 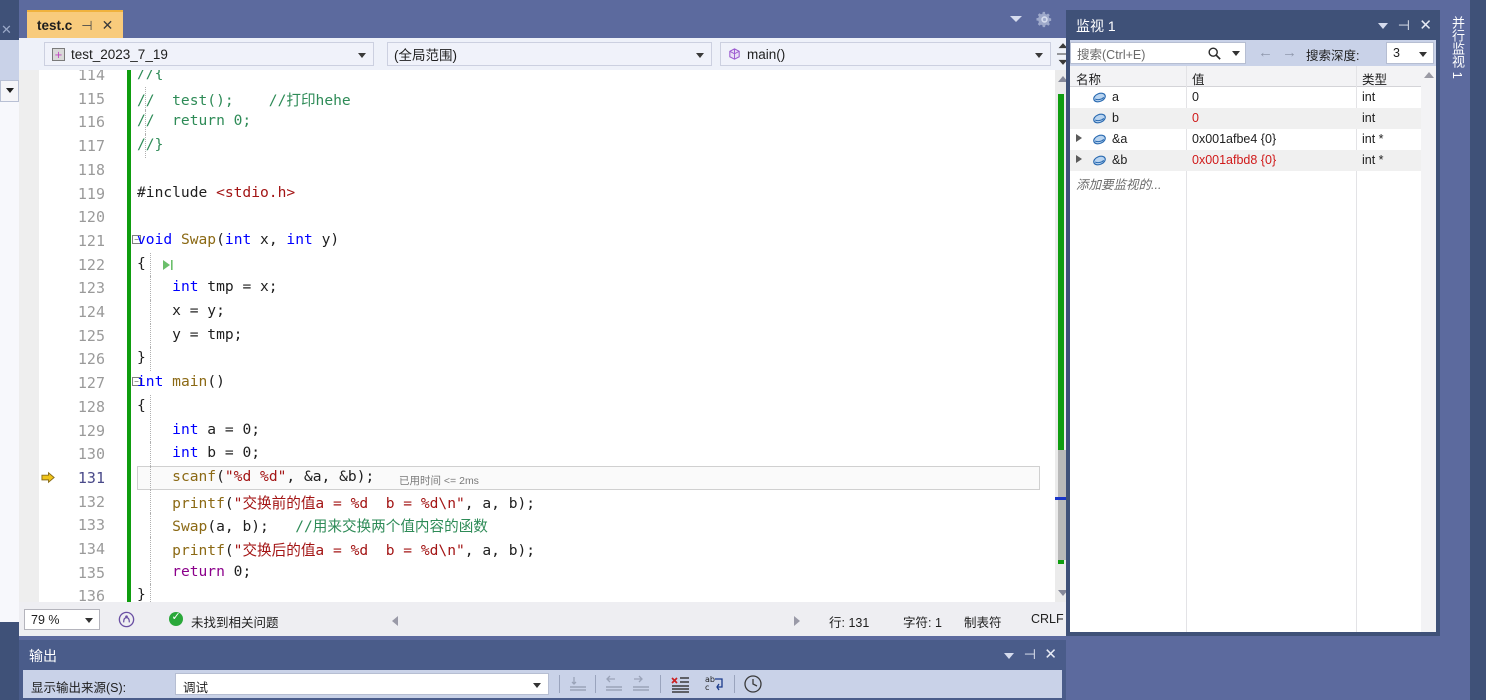 I want to click on editor-tab-strip: test.c ⊣ ✕, so click(x=542, y=19).